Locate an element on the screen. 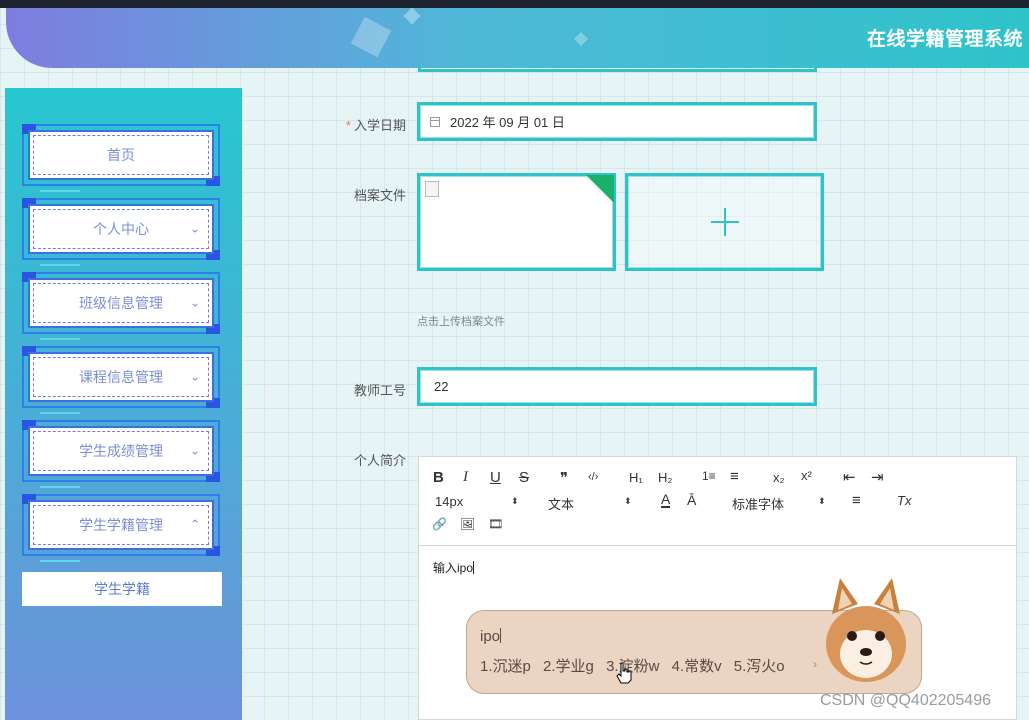 Image resolution: width=1029 pixels, height=720 pixels. ime-candidate: 3.淀粉w is located at coordinates (632, 666).